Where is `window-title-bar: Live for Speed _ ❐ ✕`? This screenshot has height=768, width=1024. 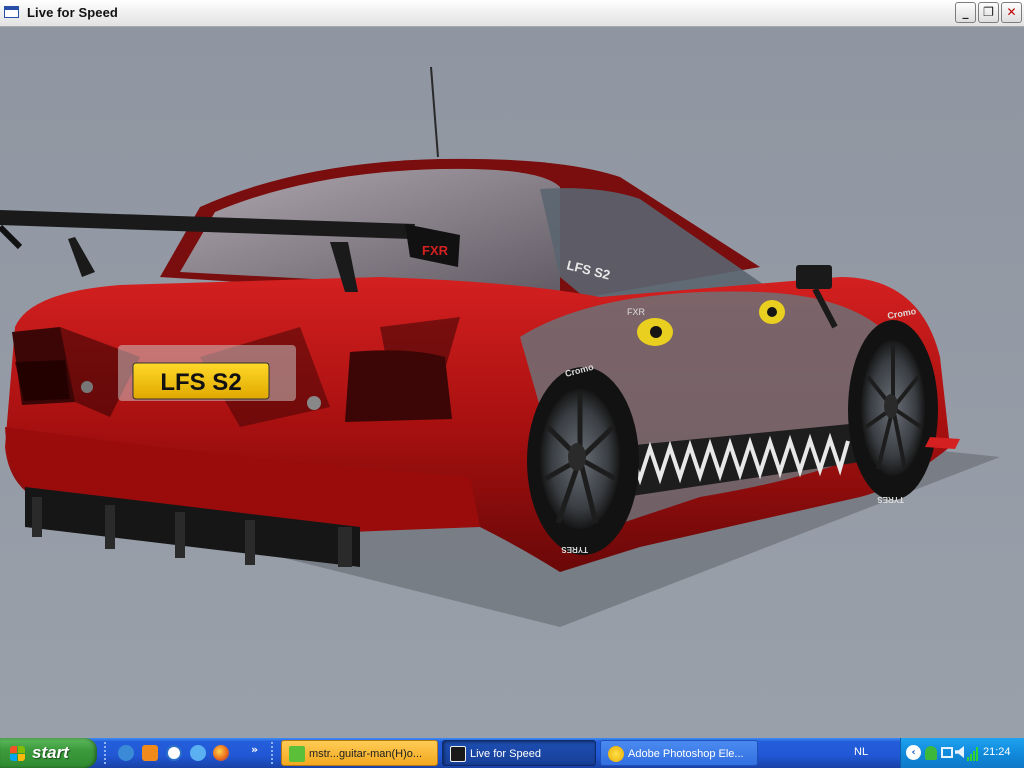
window-title-bar: Live for Speed _ ❐ ✕ is located at coordinates (512, 13).